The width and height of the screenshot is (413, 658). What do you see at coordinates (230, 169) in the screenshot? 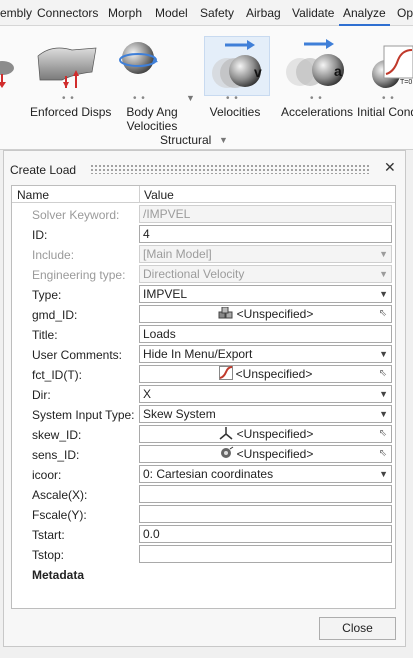
I see `dialog-drag-handle` at bounding box center [230, 169].